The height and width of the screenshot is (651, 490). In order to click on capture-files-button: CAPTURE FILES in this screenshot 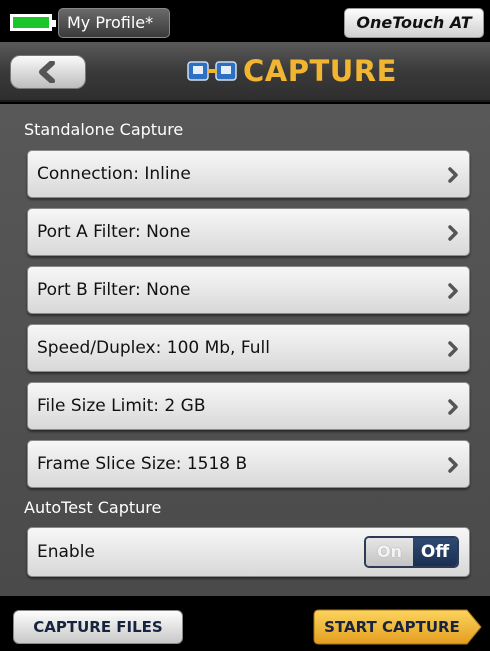, I will do `click(98, 627)`.